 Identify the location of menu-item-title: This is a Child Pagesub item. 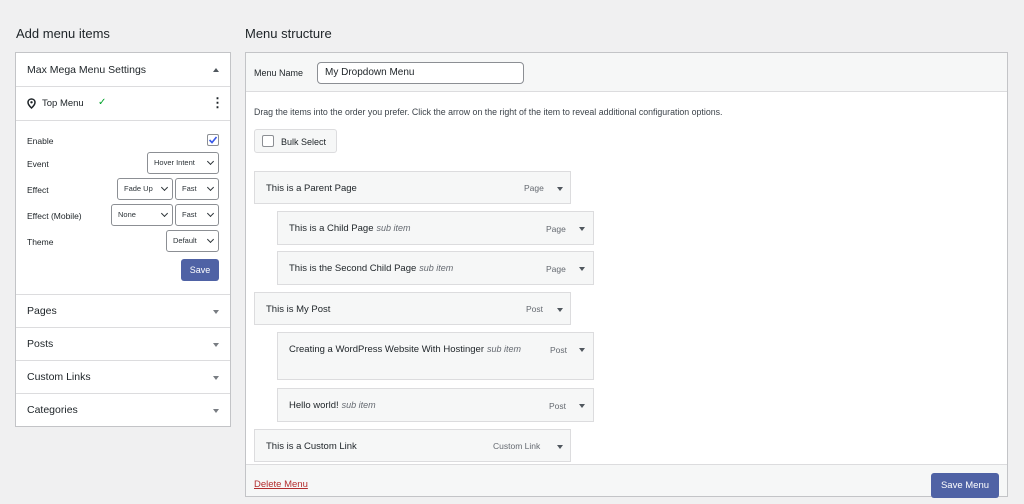
(350, 228).